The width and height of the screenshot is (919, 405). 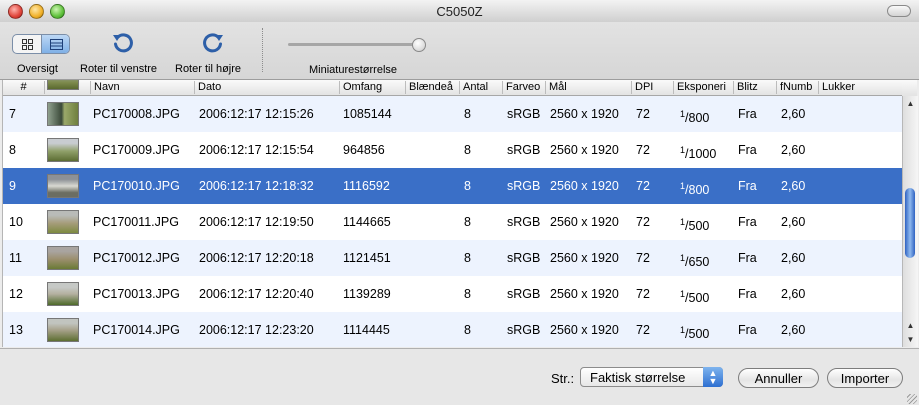 What do you see at coordinates (256, 114) in the screenshot?
I see `cell-date: 2006:12:17 12:15:26` at bounding box center [256, 114].